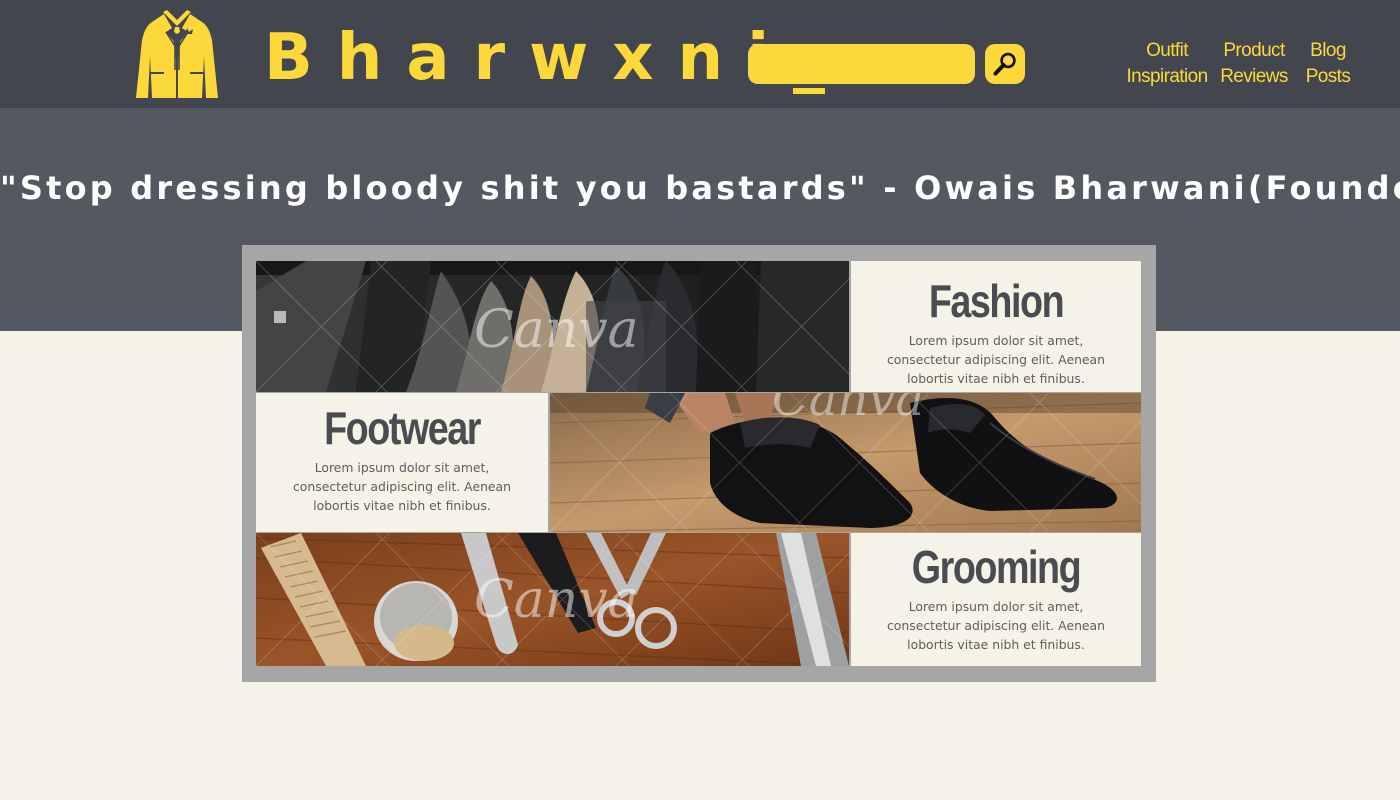  Describe the element at coordinates (1167, 76) in the screenshot. I see `nav-label: Inspiration` at that location.